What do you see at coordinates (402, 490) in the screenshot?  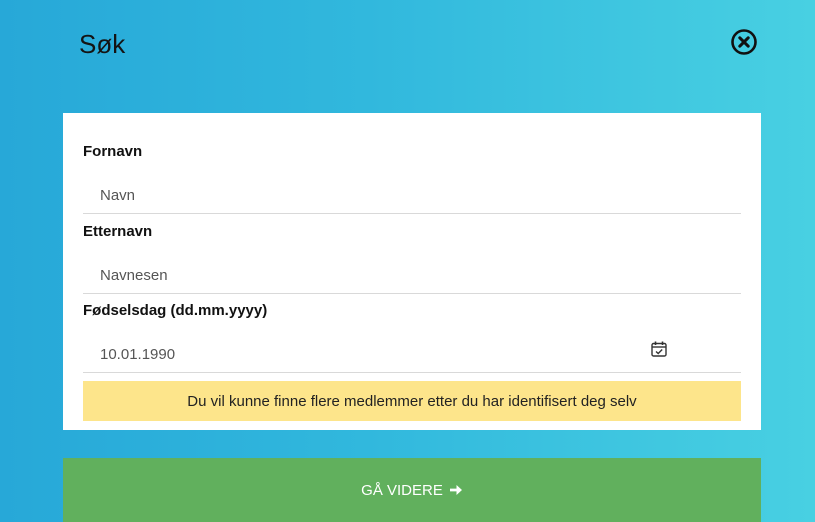 I see `continue-label: GÅ VIDERE` at bounding box center [402, 490].